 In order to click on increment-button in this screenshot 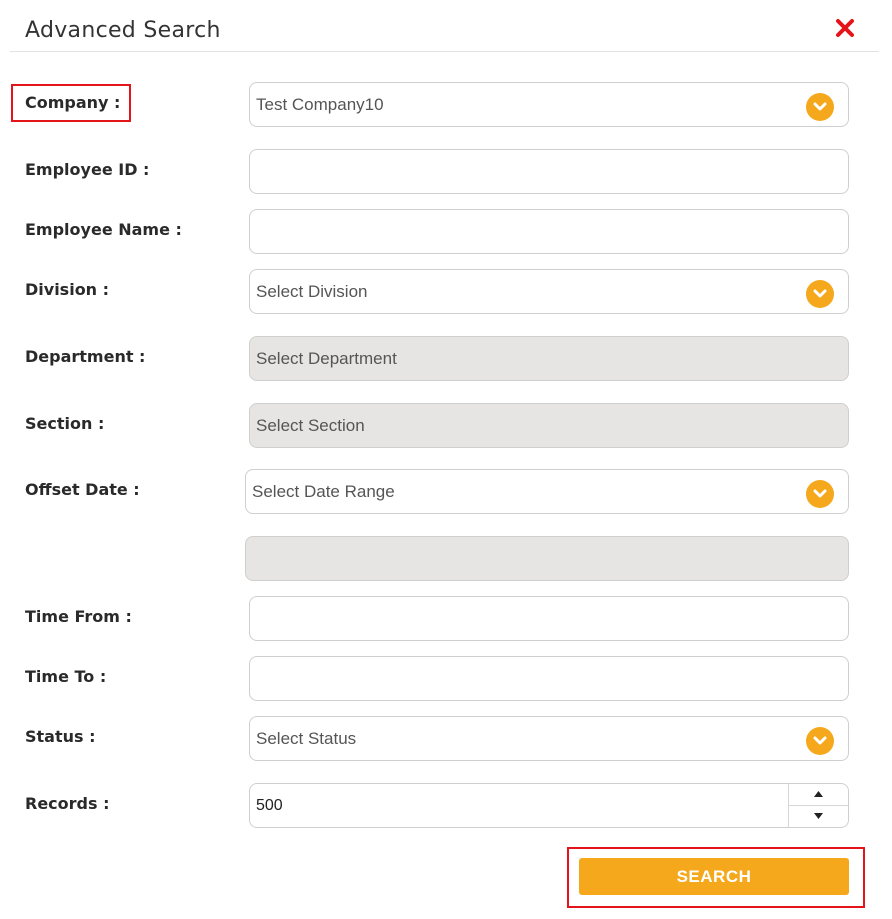, I will do `click(818, 795)`.